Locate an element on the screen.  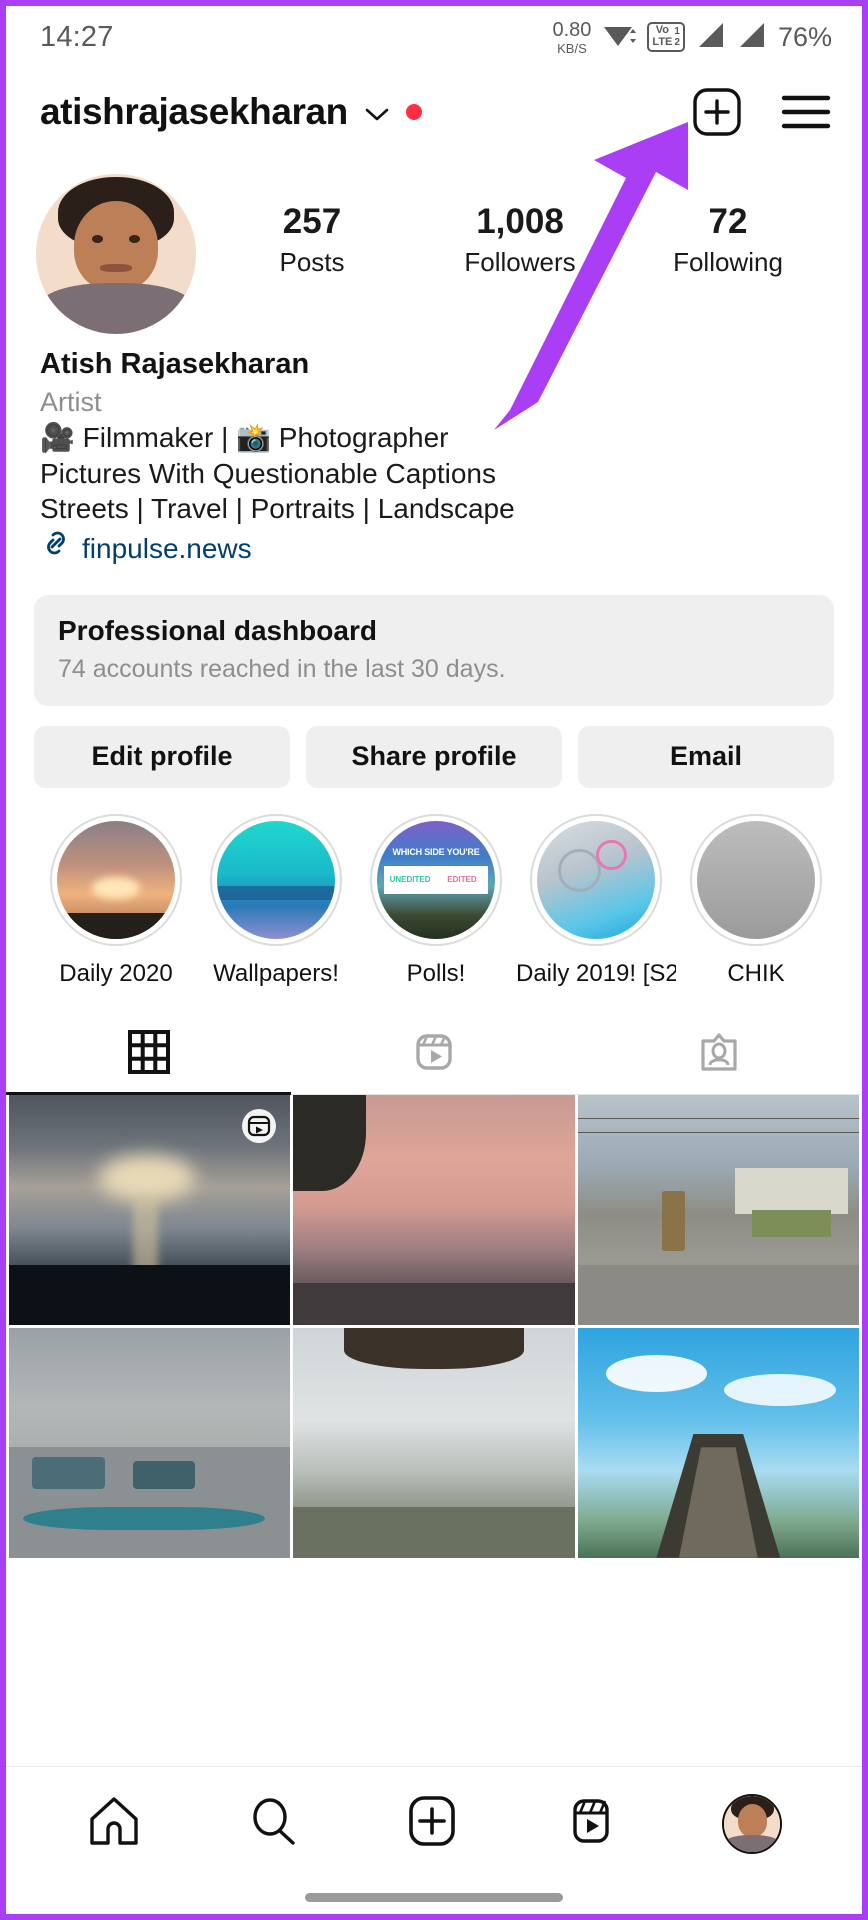
profile-action-buttons: Edit profile Share profile Email is located at coordinates (434, 747).